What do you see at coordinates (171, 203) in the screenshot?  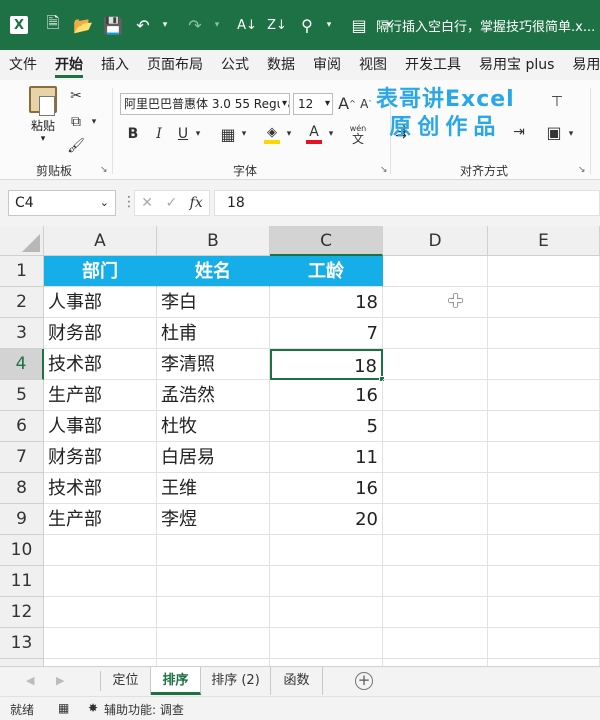 I see `confirm-icon: ✓` at bounding box center [171, 203].